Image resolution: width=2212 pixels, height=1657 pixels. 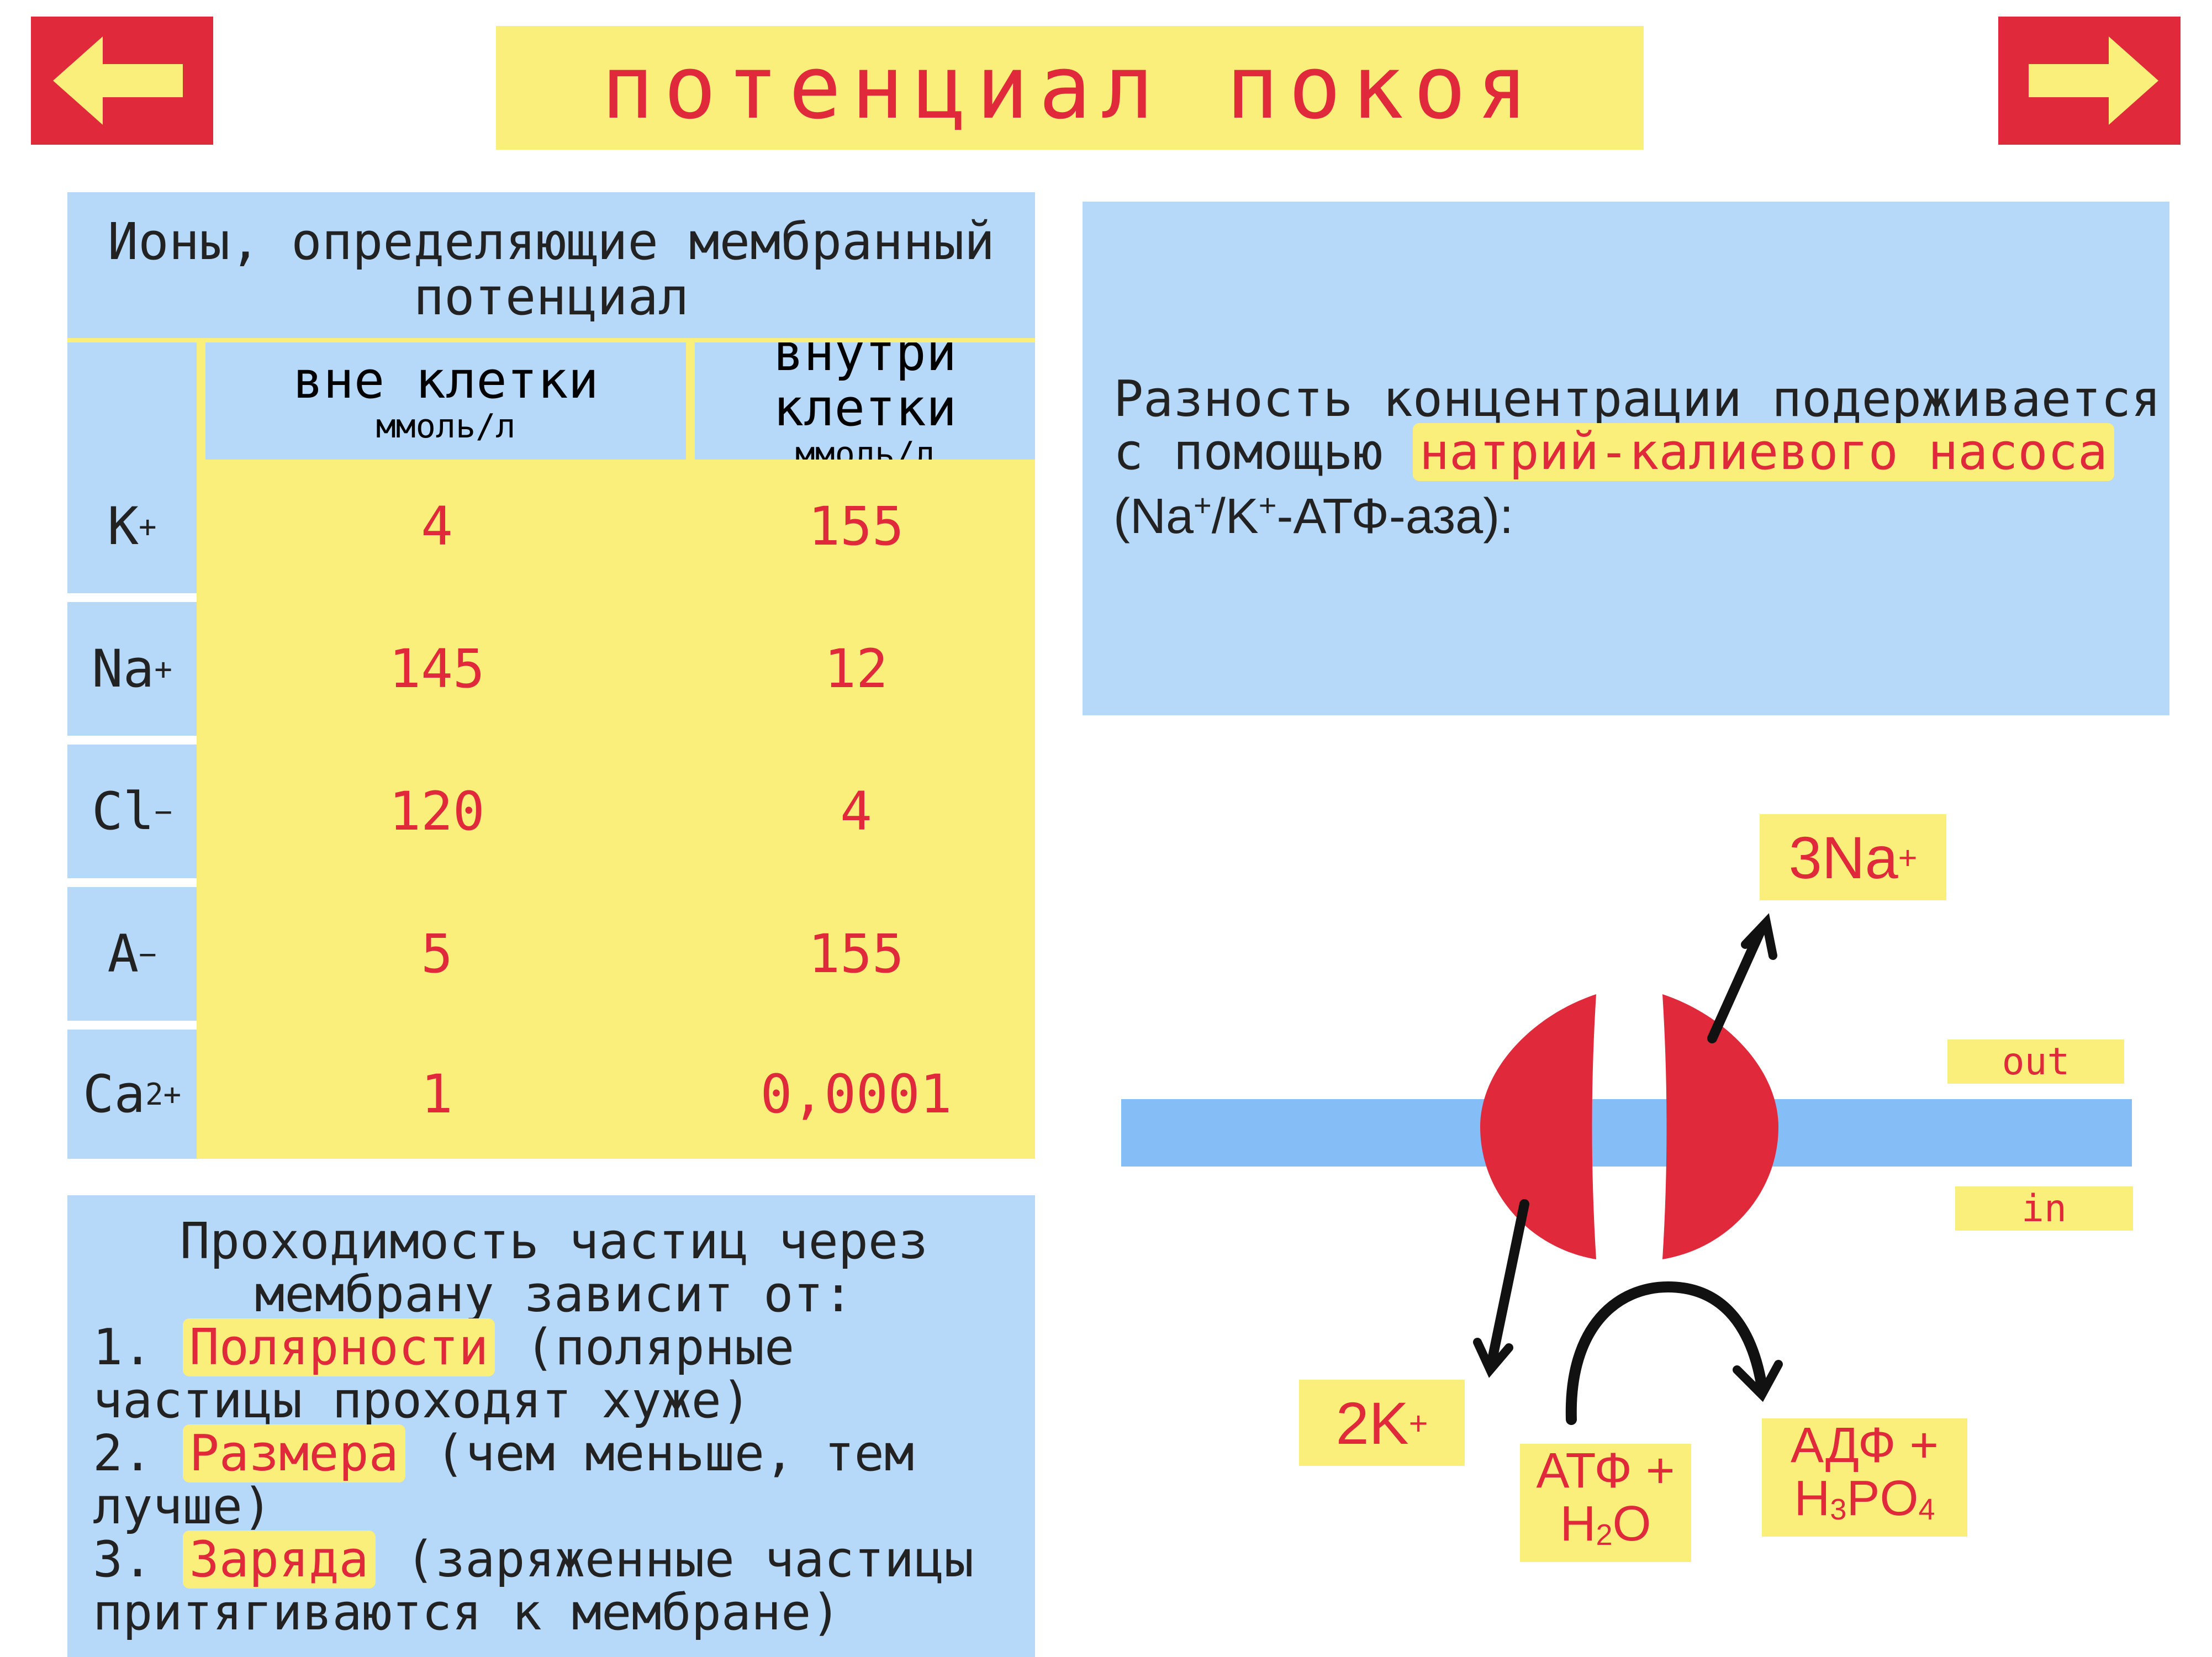 I want to click on ion-label-na: Na +, so click(x=132, y=669).